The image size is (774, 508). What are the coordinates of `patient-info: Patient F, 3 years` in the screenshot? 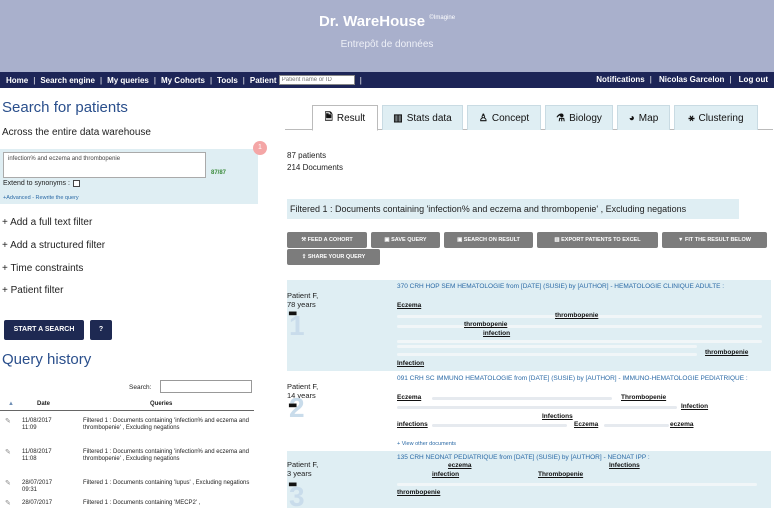 It's located at (337, 469).